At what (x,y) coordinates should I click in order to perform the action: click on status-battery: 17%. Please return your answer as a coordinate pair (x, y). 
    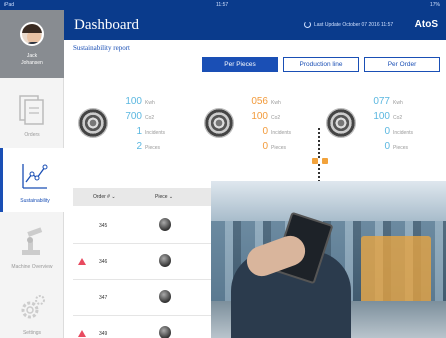
    Looking at the image, I should click on (434, 5).